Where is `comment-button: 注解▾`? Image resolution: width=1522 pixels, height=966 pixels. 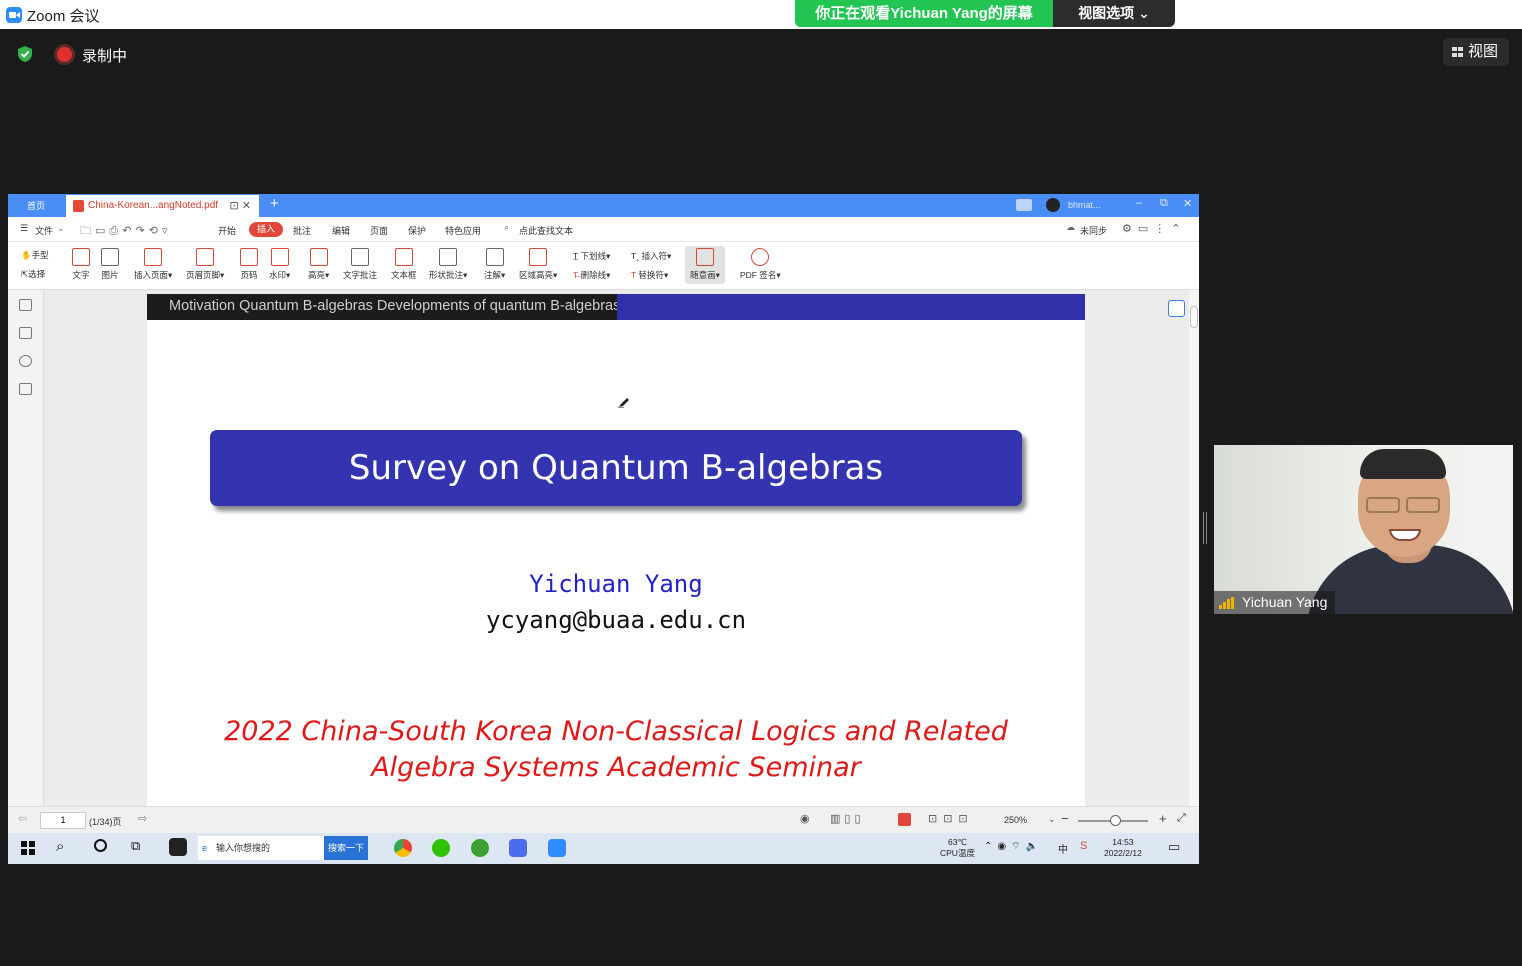 comment-button: 注解▾ is located at coordinates (494, 264).